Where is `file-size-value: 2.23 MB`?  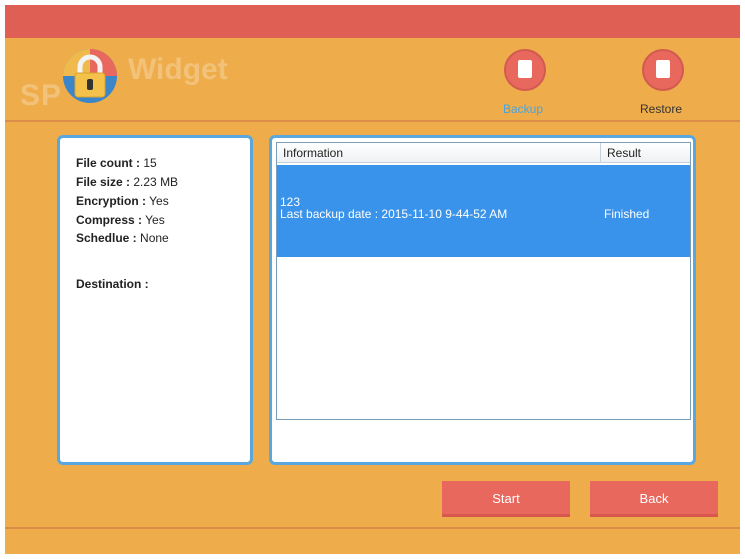 file-size-value: 2.23 MB is located at coordinates (156, 182).